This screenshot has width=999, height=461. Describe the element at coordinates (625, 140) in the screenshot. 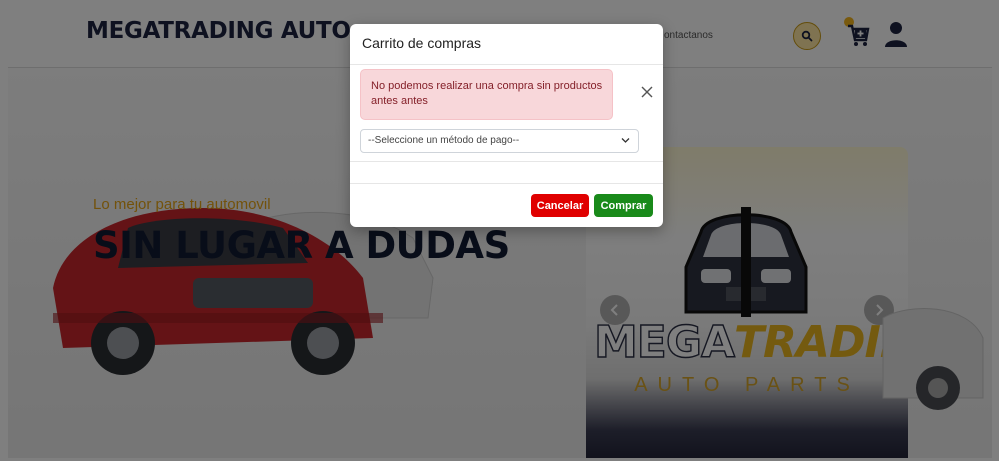

I see `chevron-down-icon` at that location.